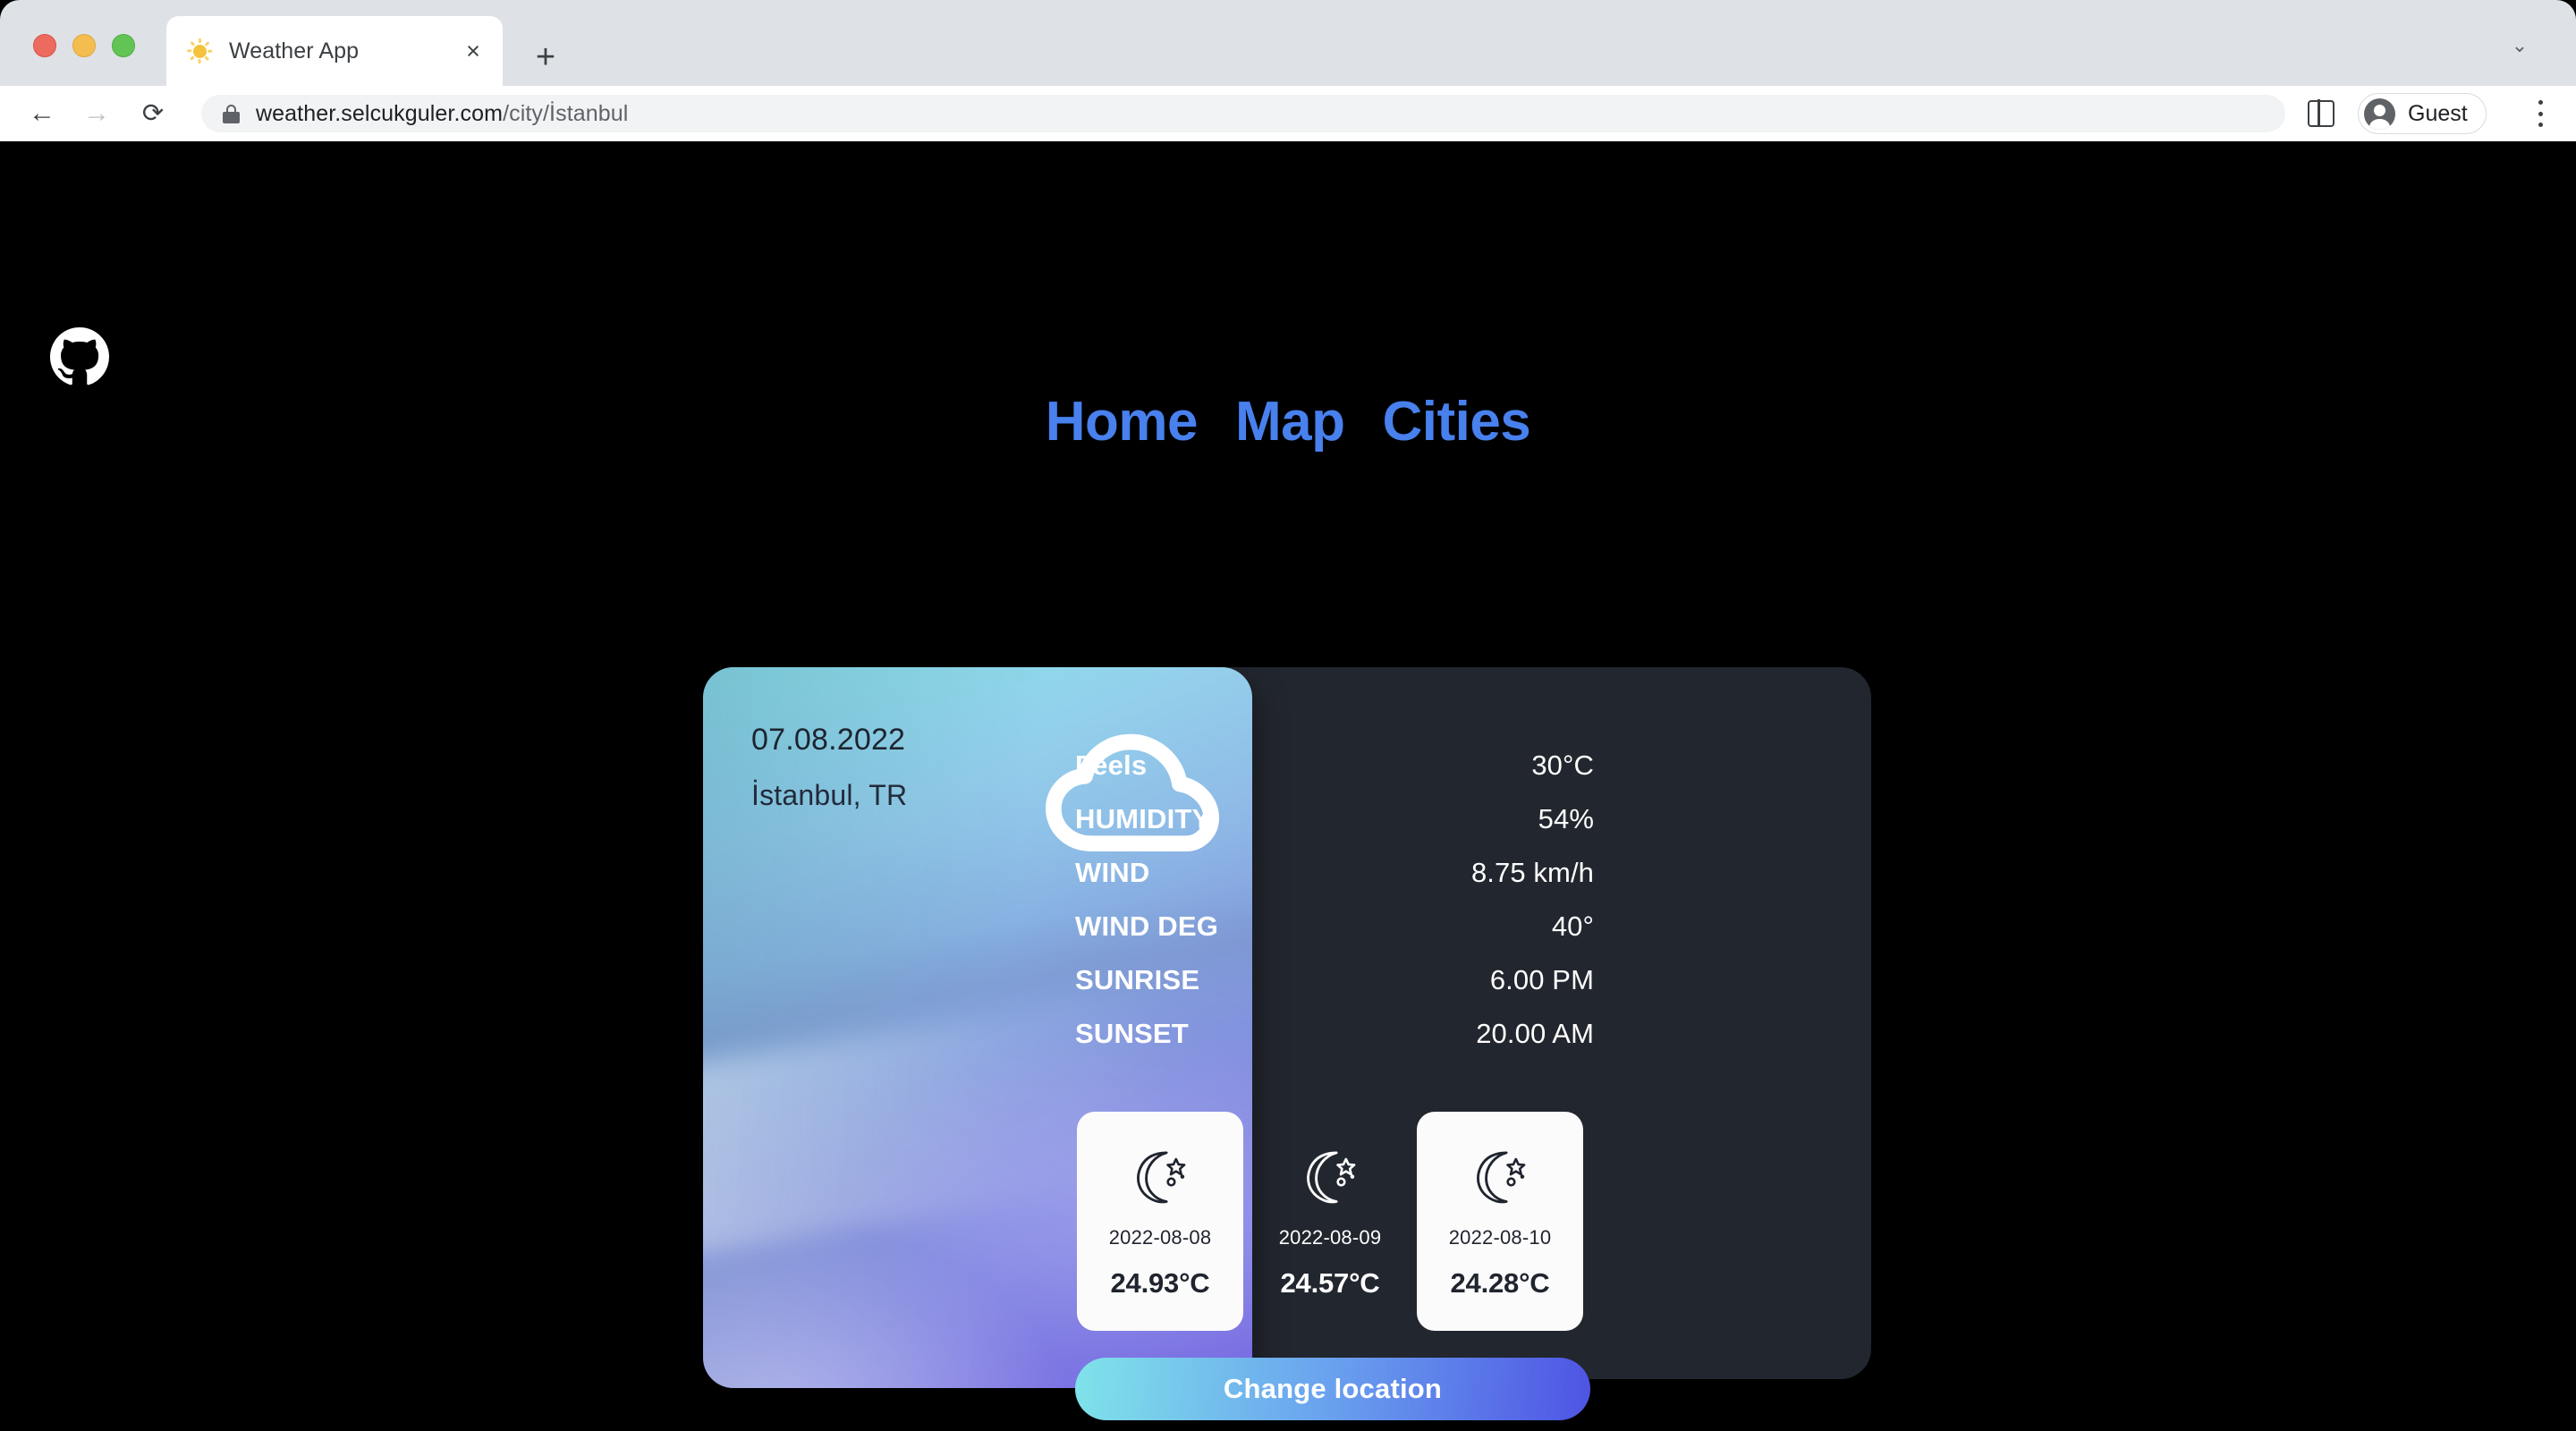 The height and width of the screenshot is (1431, 2576). What do you see at coordinates (380, 113) in the screenshot?
I see `url-domain: weather.selcukguler.com` at bounding box center [380, 113].